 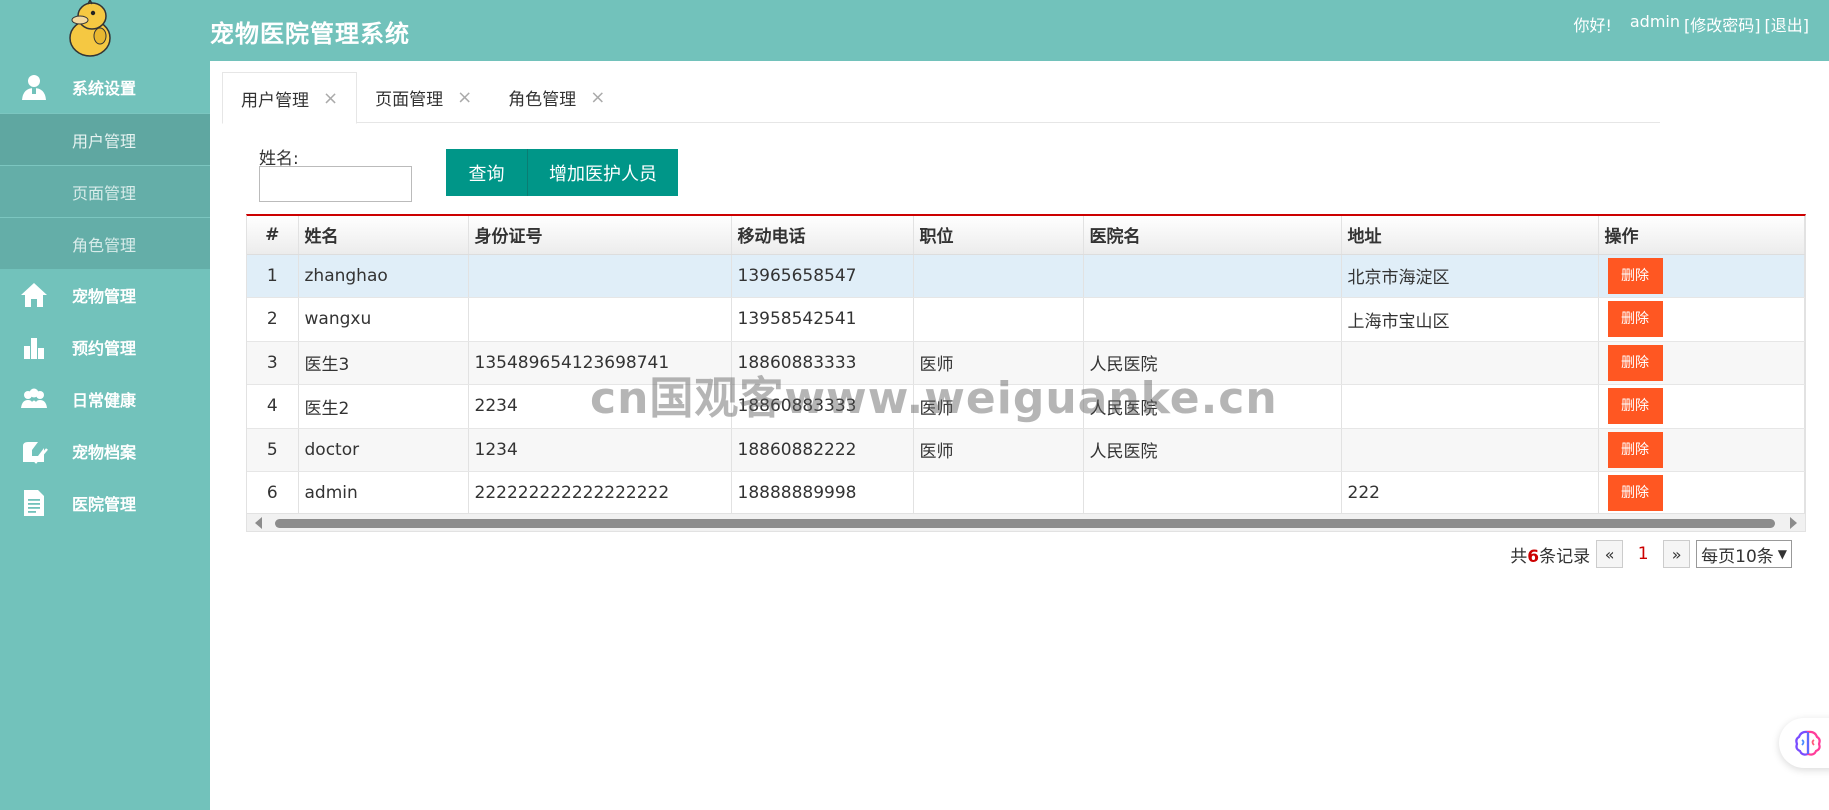 I want to click on table-header-row: # 姓名 身份证号 移动电话 职位 医院名 地址 操作, so click(x=1026, y=235).